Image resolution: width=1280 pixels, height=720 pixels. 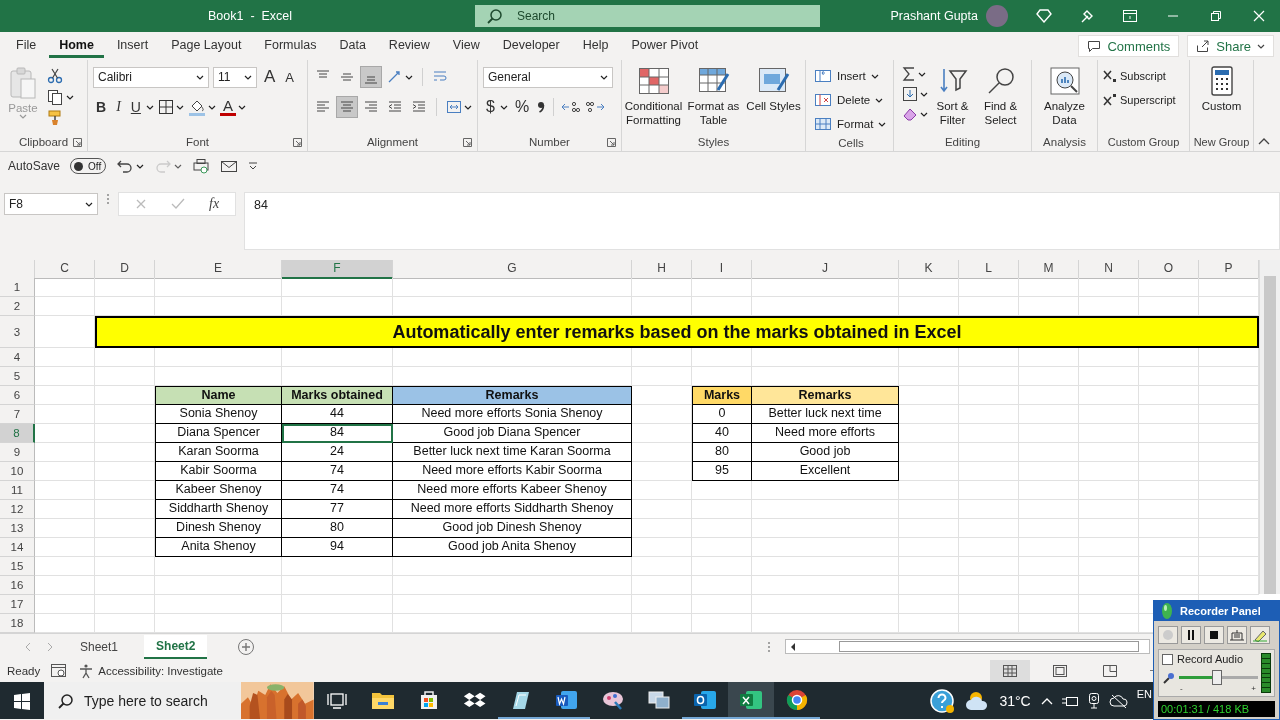 What do you see at coordinates (548, 77) in the screenshot?
I see `number-format-field: General` at bounding box center [548, 77].